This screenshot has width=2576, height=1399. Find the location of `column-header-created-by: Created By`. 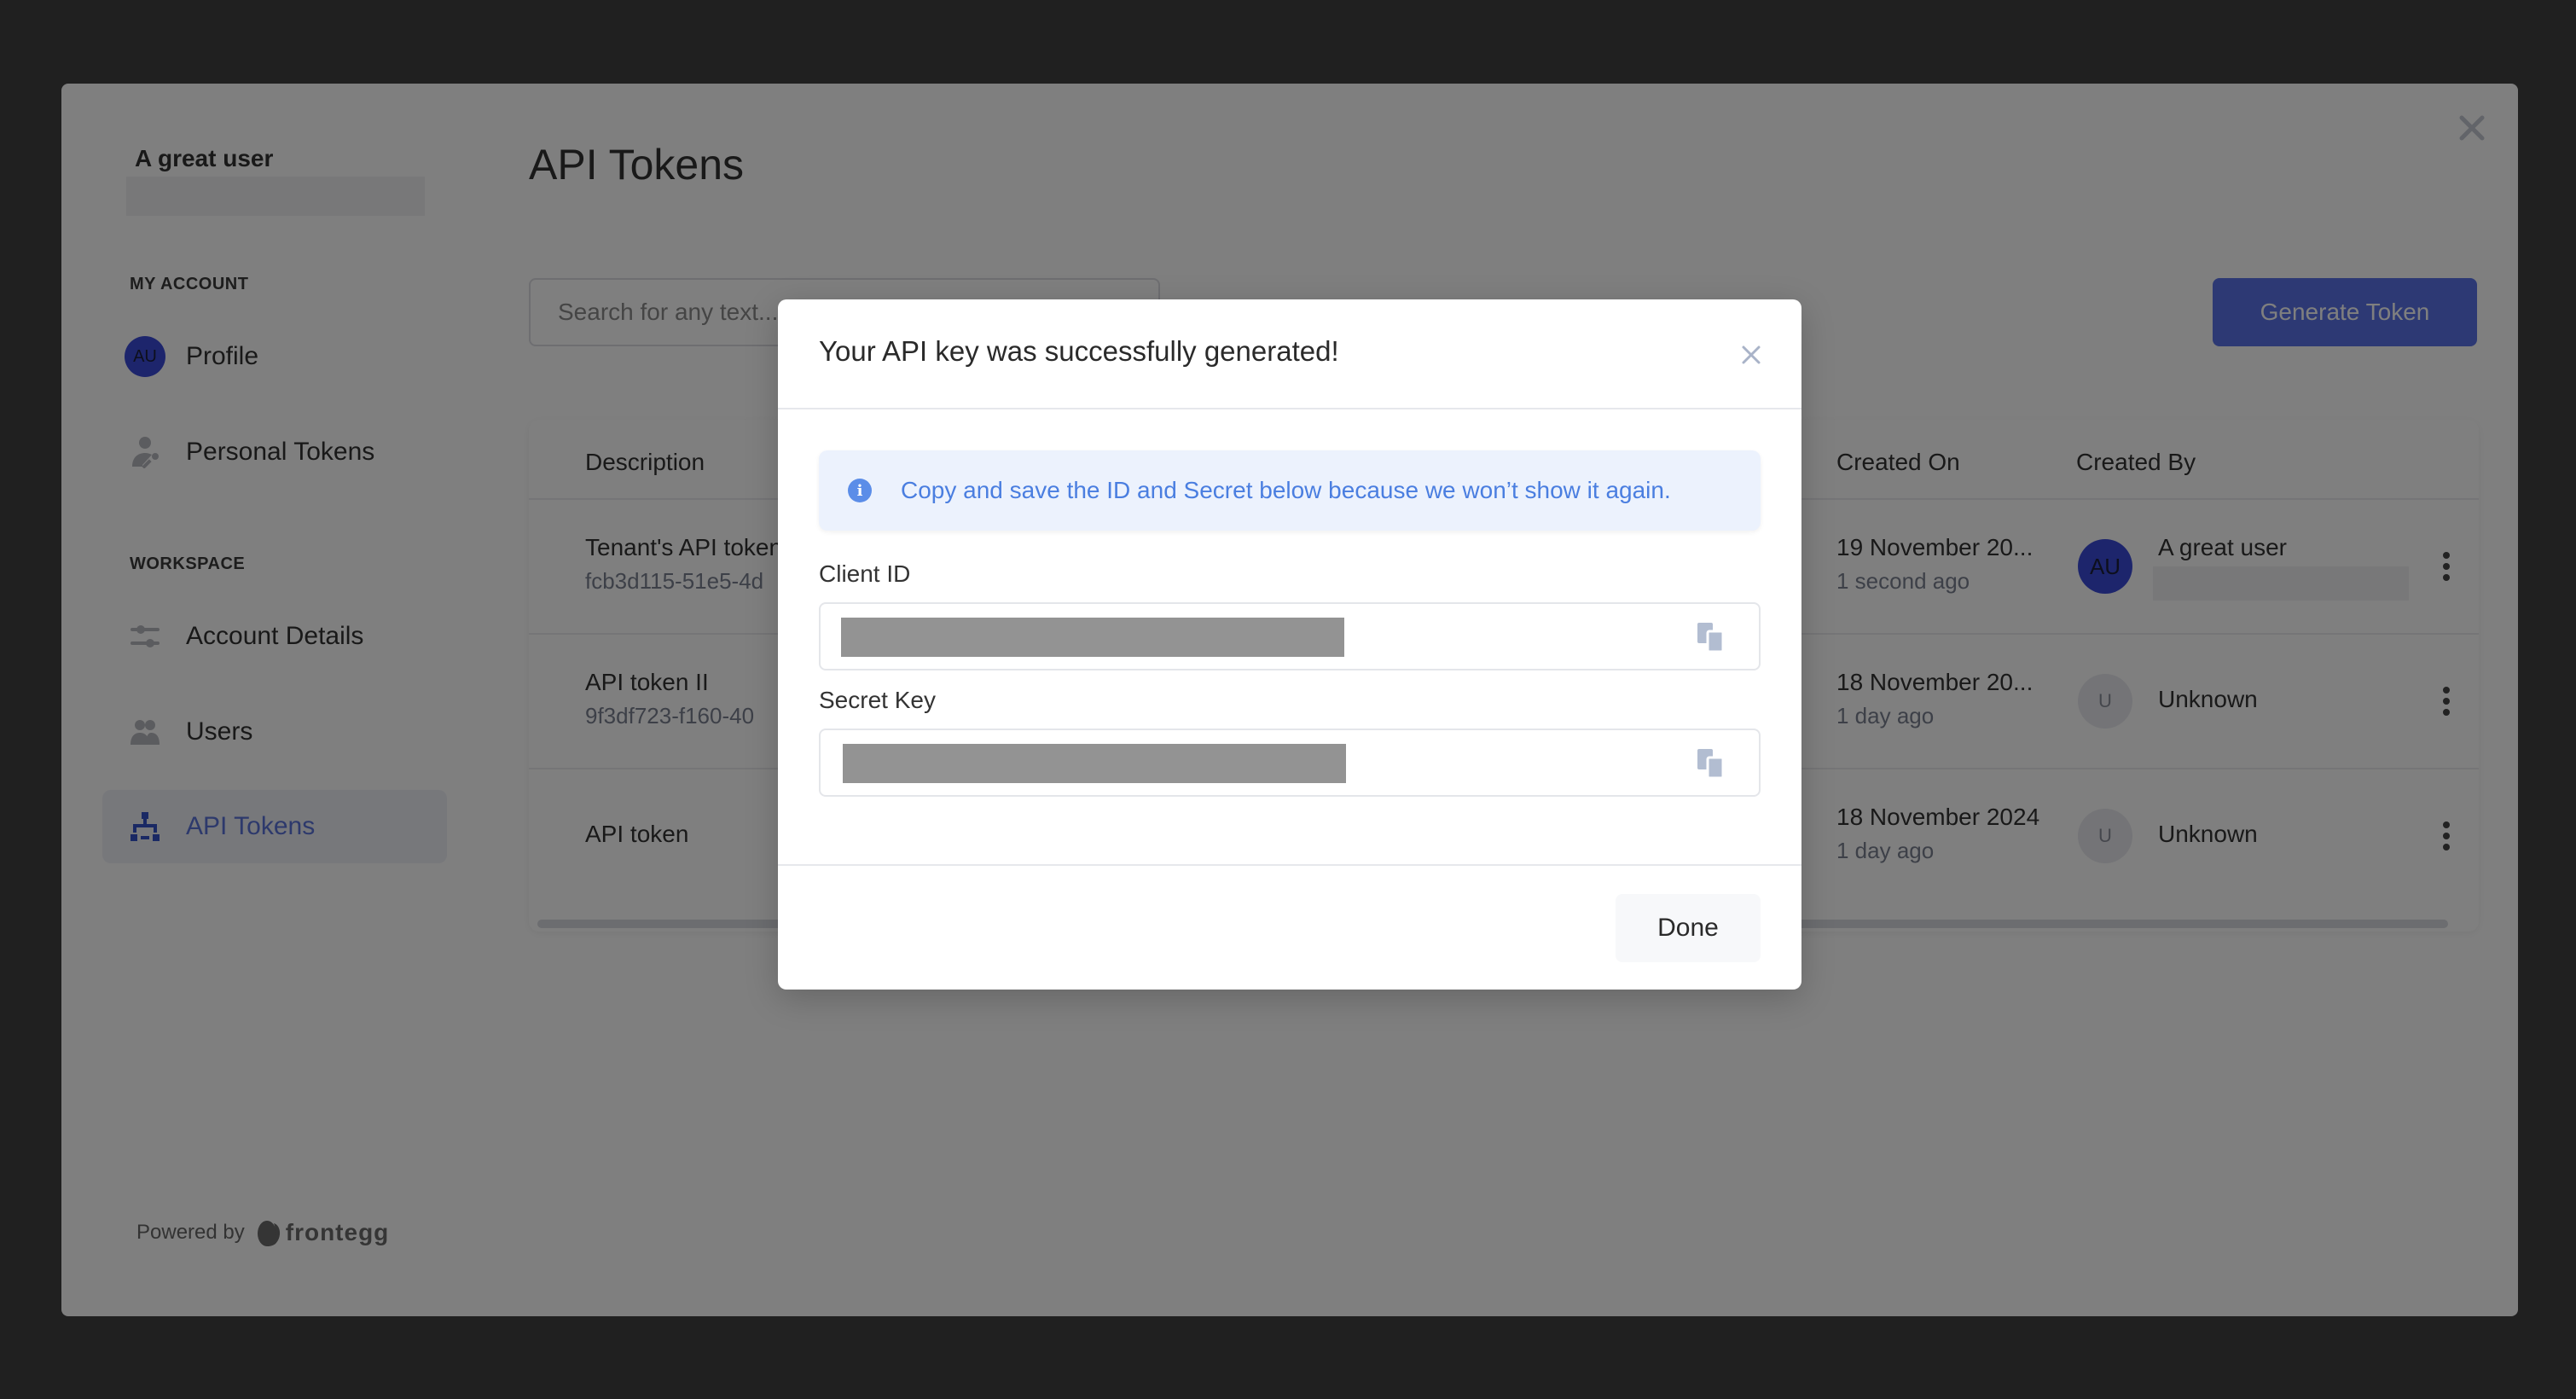

column-header-created-by: Created By is located at coordinates (2136, 462).